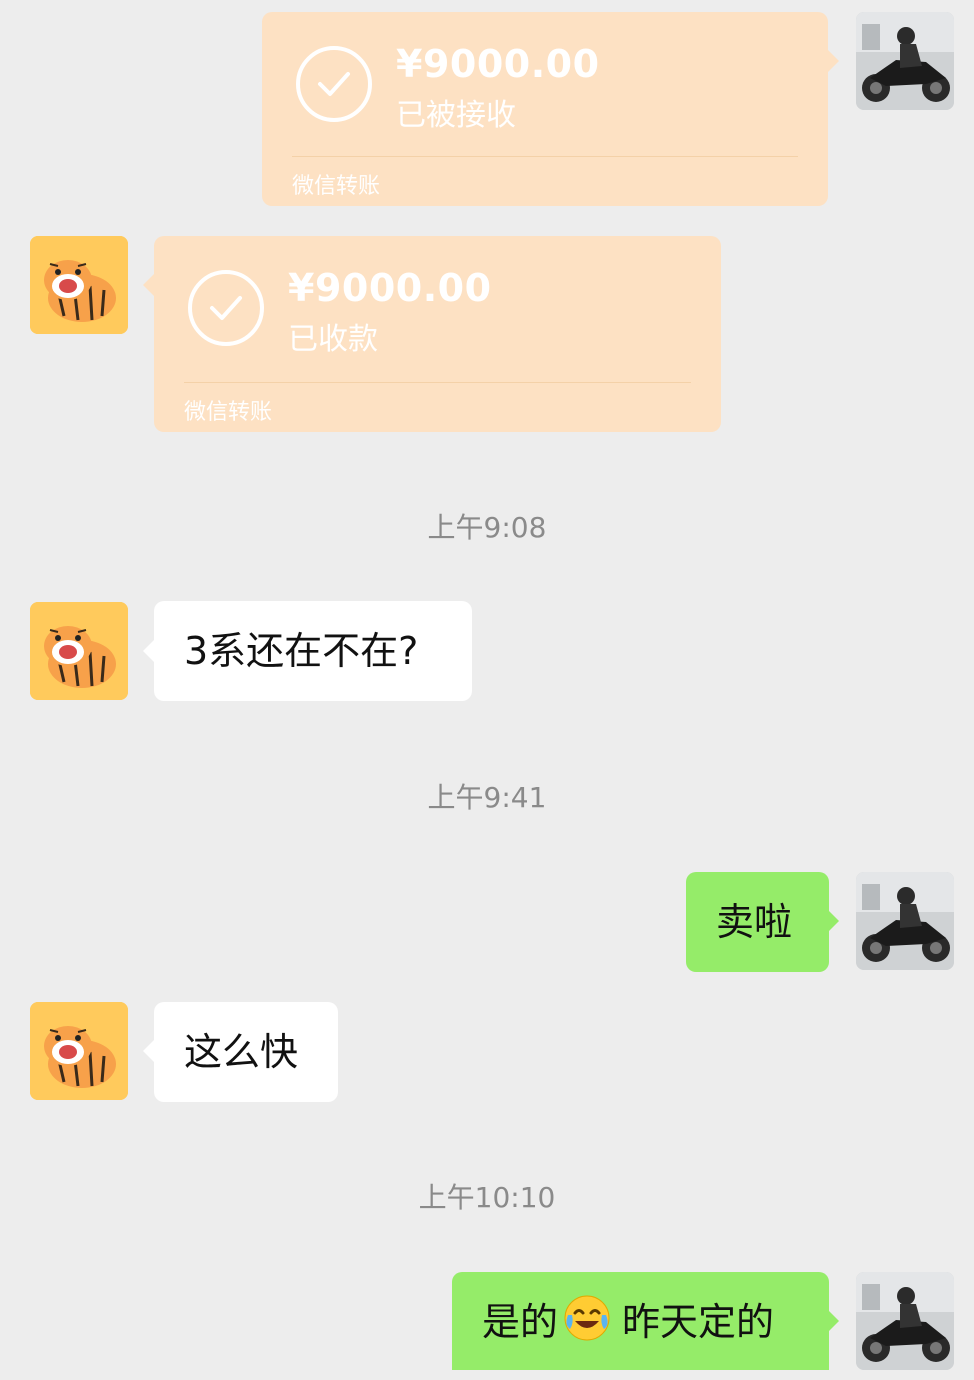 The image size is (974, 1380). What do you see at coordinates (437, 334) in the screenshot?
I see `transfer-card-received: ¥9000.00 已收款 微信转账` at bounding box center [437, 334].